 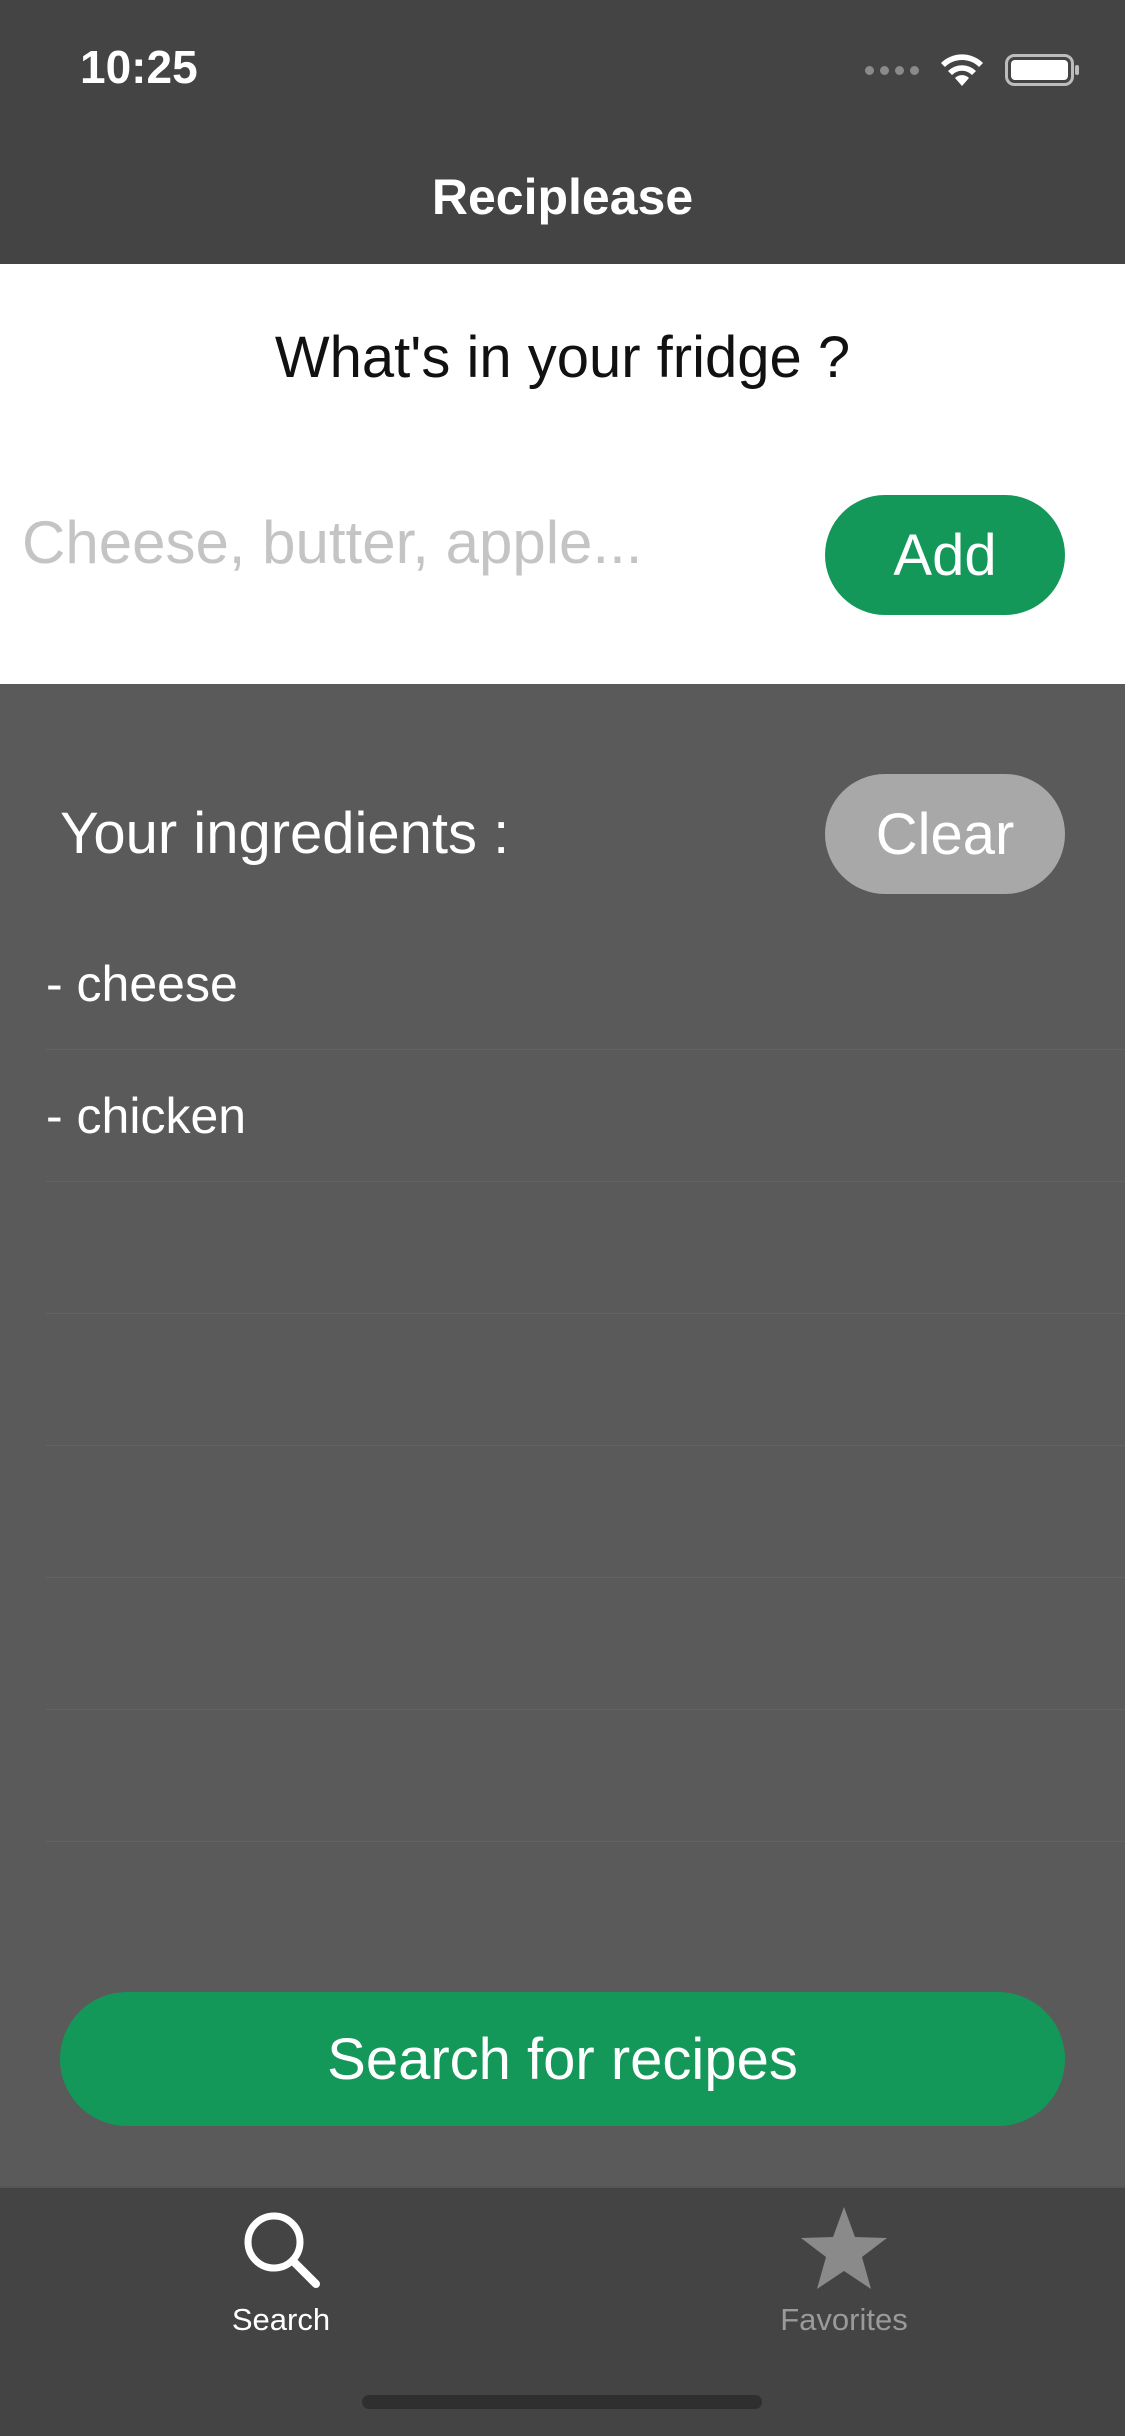 What do you see at coordinates (585, 984) in the screenshot?
I see `list-item: - cheese` at bounding box center [585, 984].